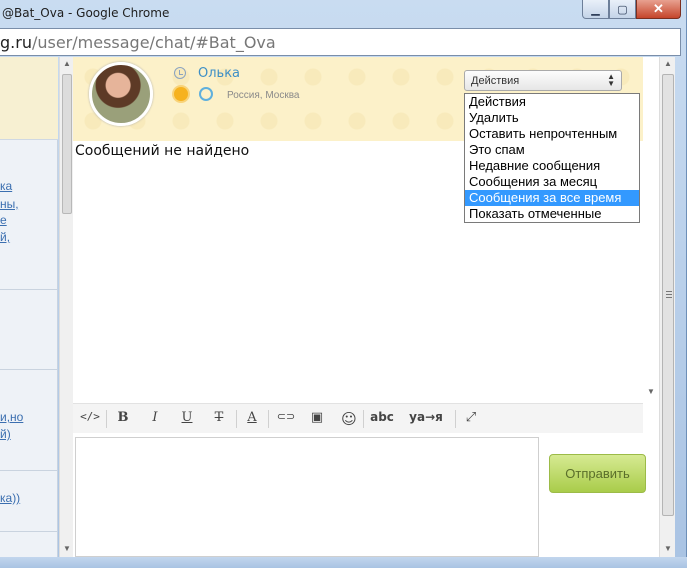 The width and height of the screenshot is (687, 568). Describe the element at coordinates (552, 166) in the screenshot. I see `dropdown-option: Недавние сообщения` at that location.